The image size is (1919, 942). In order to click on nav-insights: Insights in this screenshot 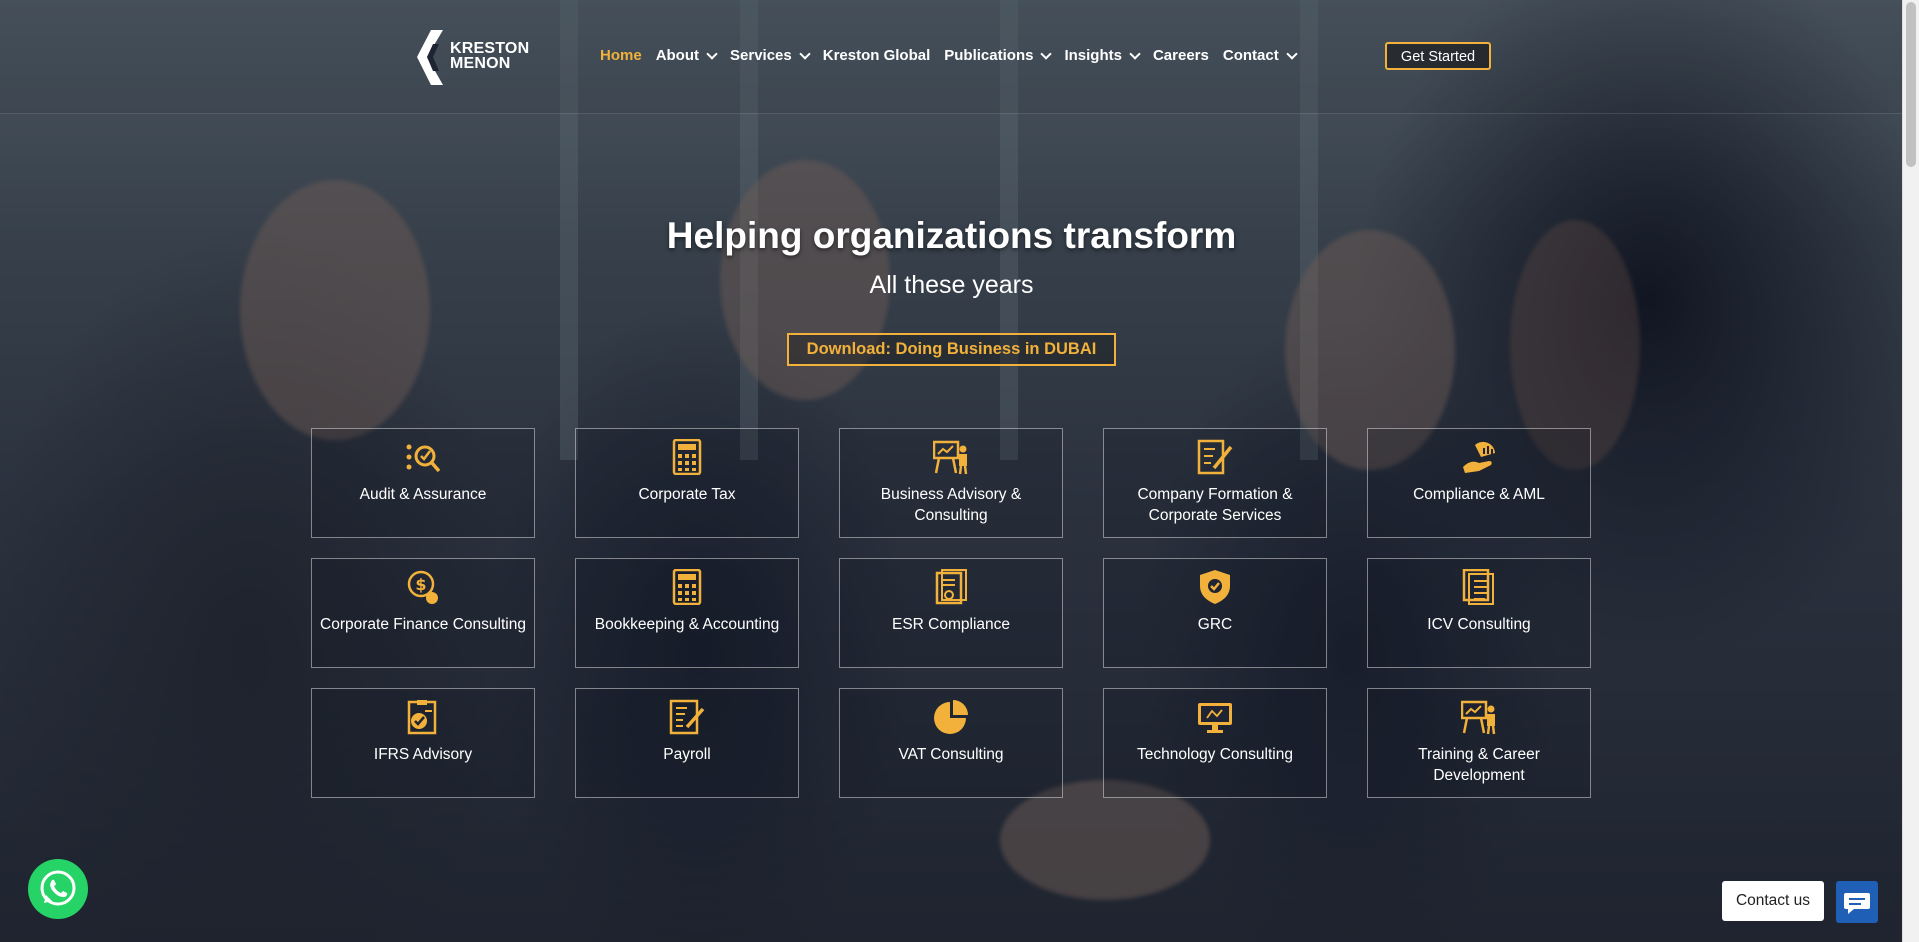, I will do `click(1102, 55)`.